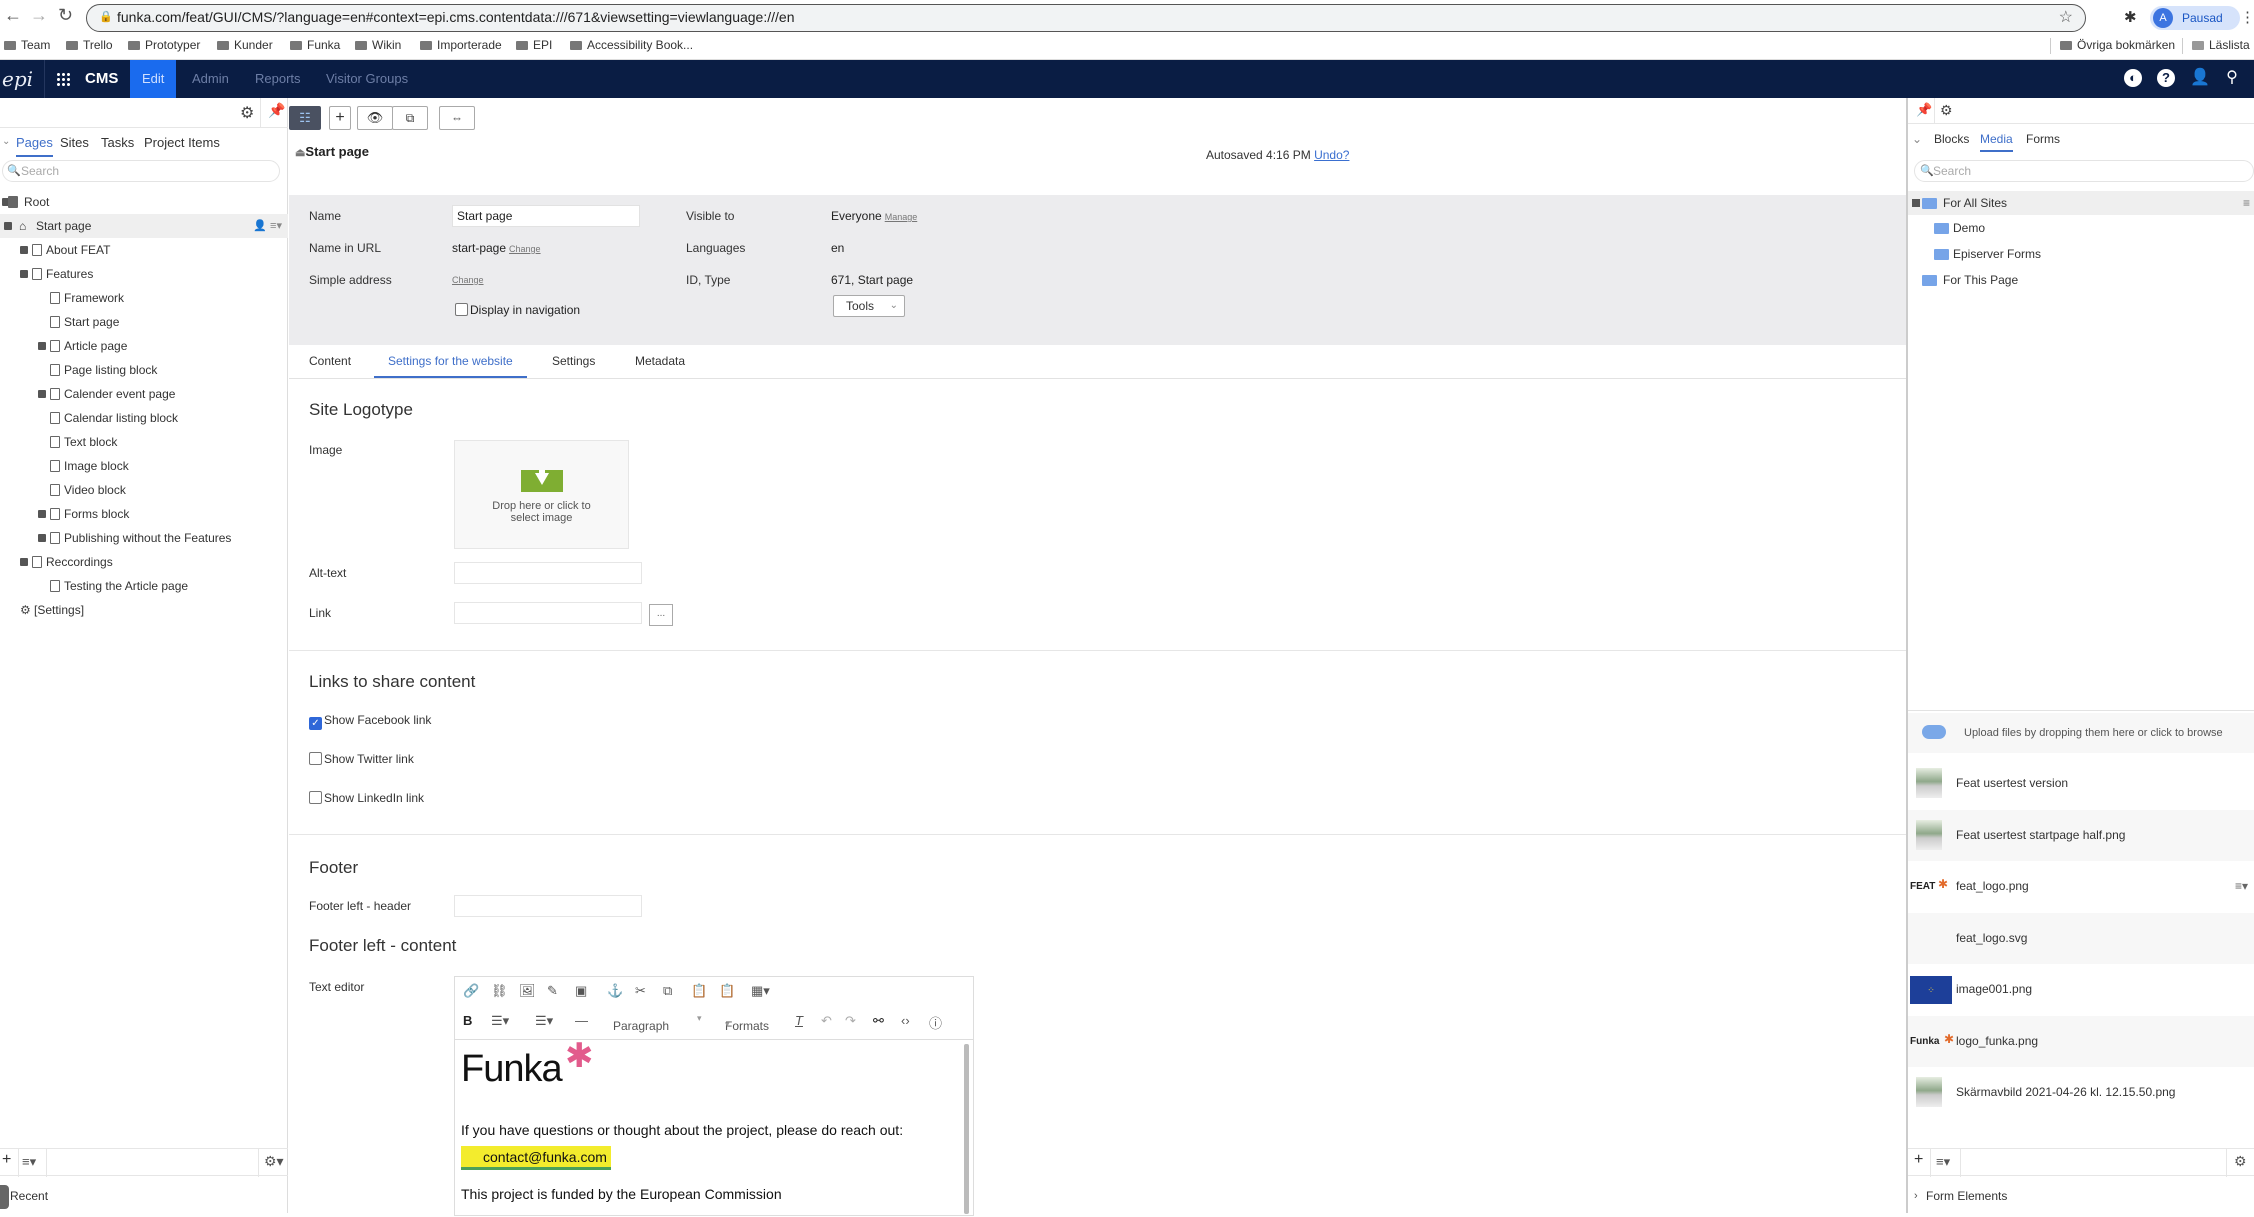 The height and width of the screenshot is (1217, 2254). What do you see at coordinates (2081, 938) in the screenshot?
I see `media-item: feat_logo.svg` at bounding box center [2081, 938].